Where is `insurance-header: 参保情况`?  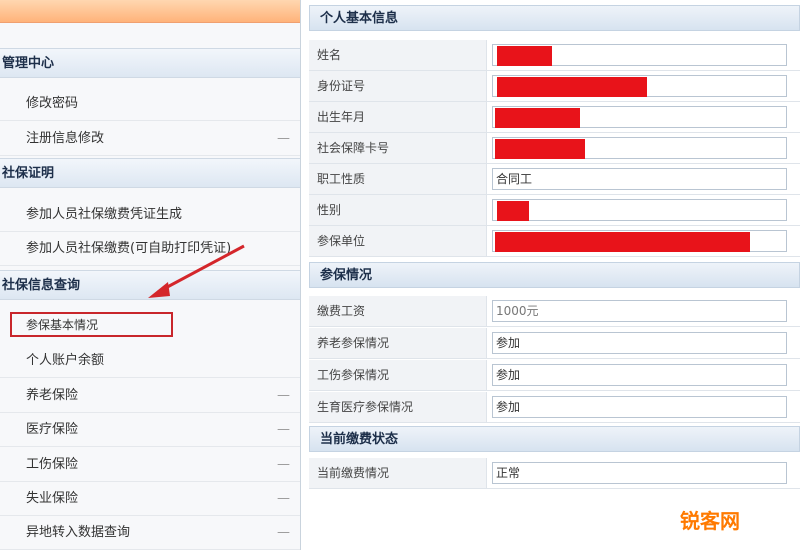 insurance-header: 参保情况 is located at coordinates (554, 275).